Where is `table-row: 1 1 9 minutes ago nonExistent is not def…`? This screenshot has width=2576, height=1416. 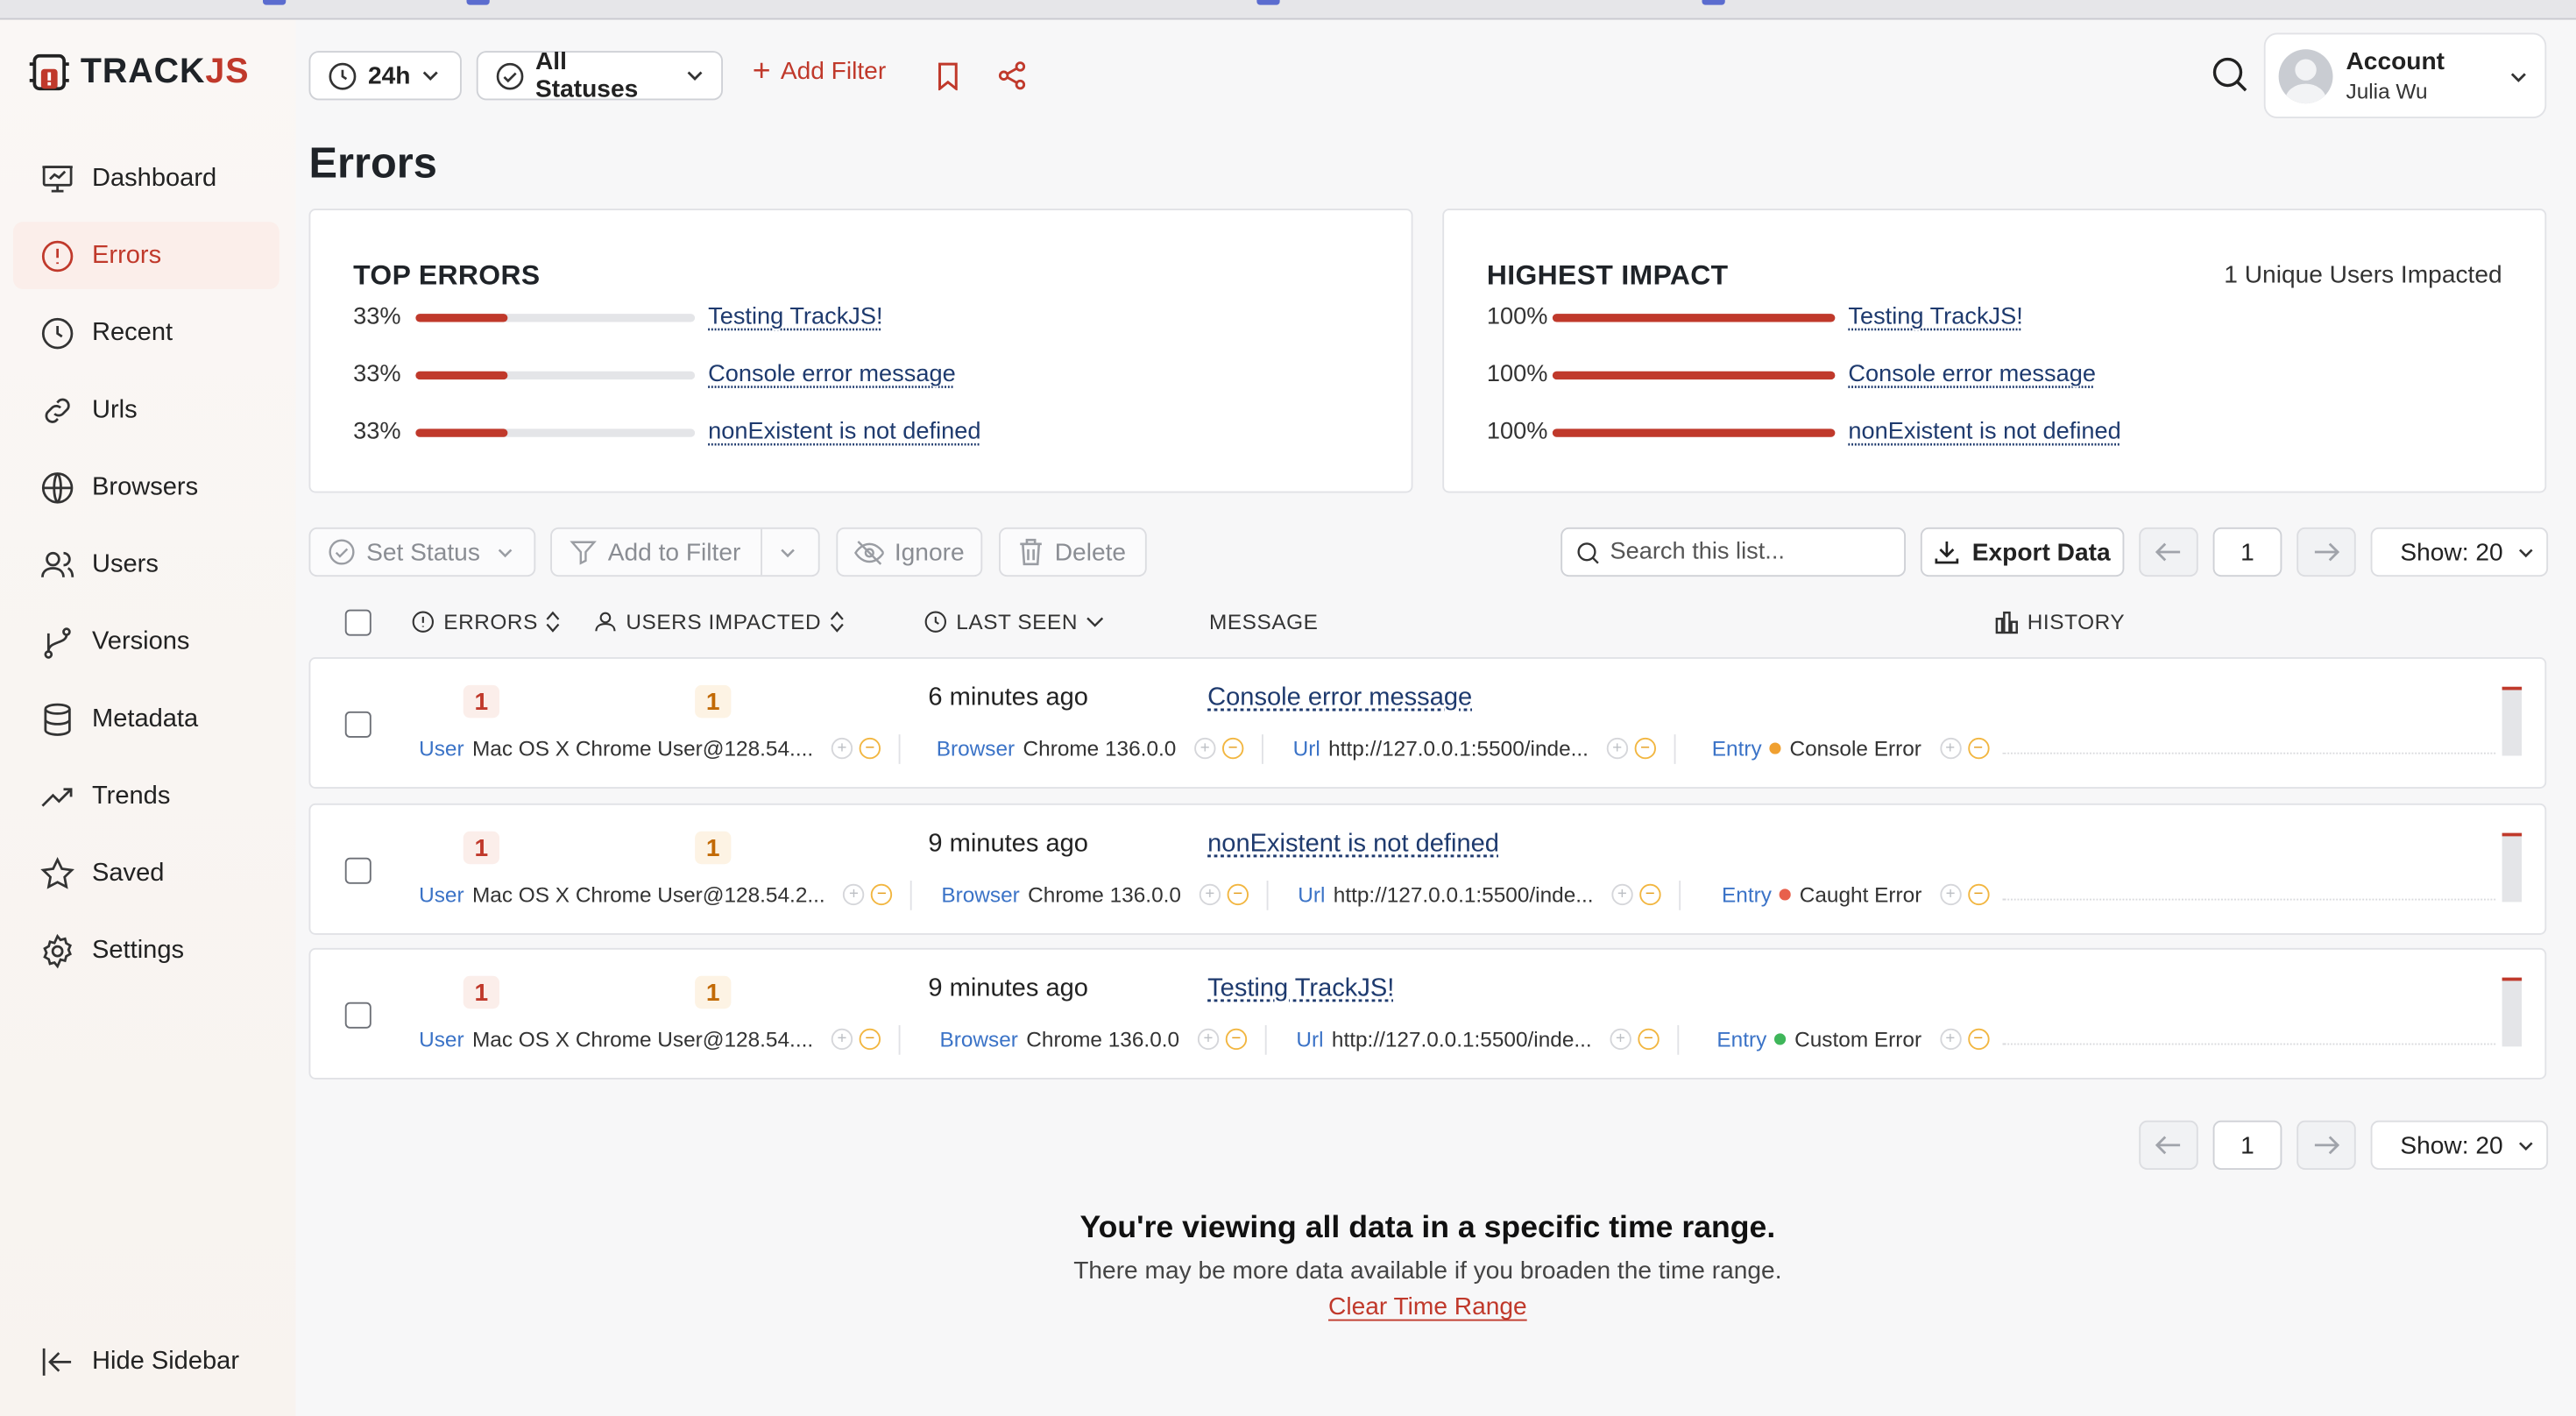
table-row: 1 1 9 minutes ago nonExistent is not def… is located at coordinates (1427, 869).